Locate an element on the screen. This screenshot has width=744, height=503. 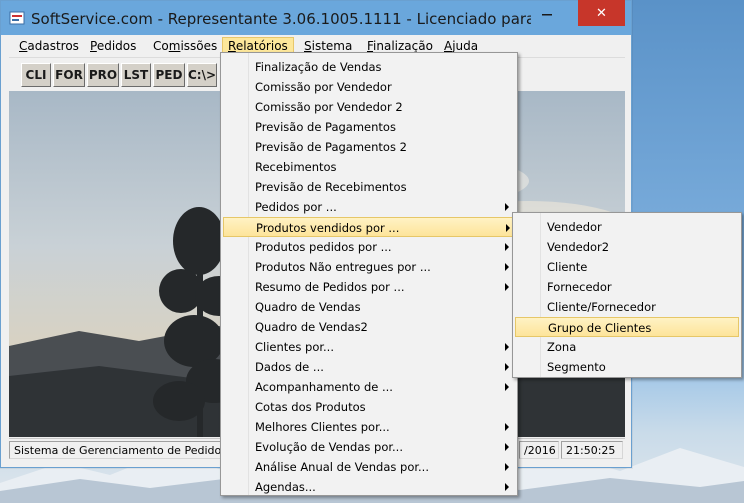
submenu-item-grupo-de-clientes: Grupo de Clientes is located at coordinates (627, 327).